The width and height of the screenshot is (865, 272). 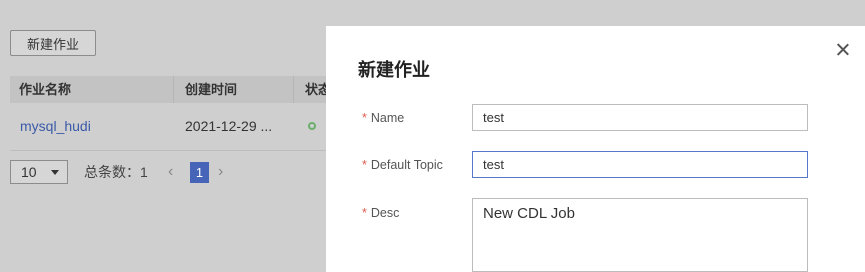 What do you see at coordinates (640, 164) in the screenshot?
I see `default-topic-input` at bounding box center [640, 164].